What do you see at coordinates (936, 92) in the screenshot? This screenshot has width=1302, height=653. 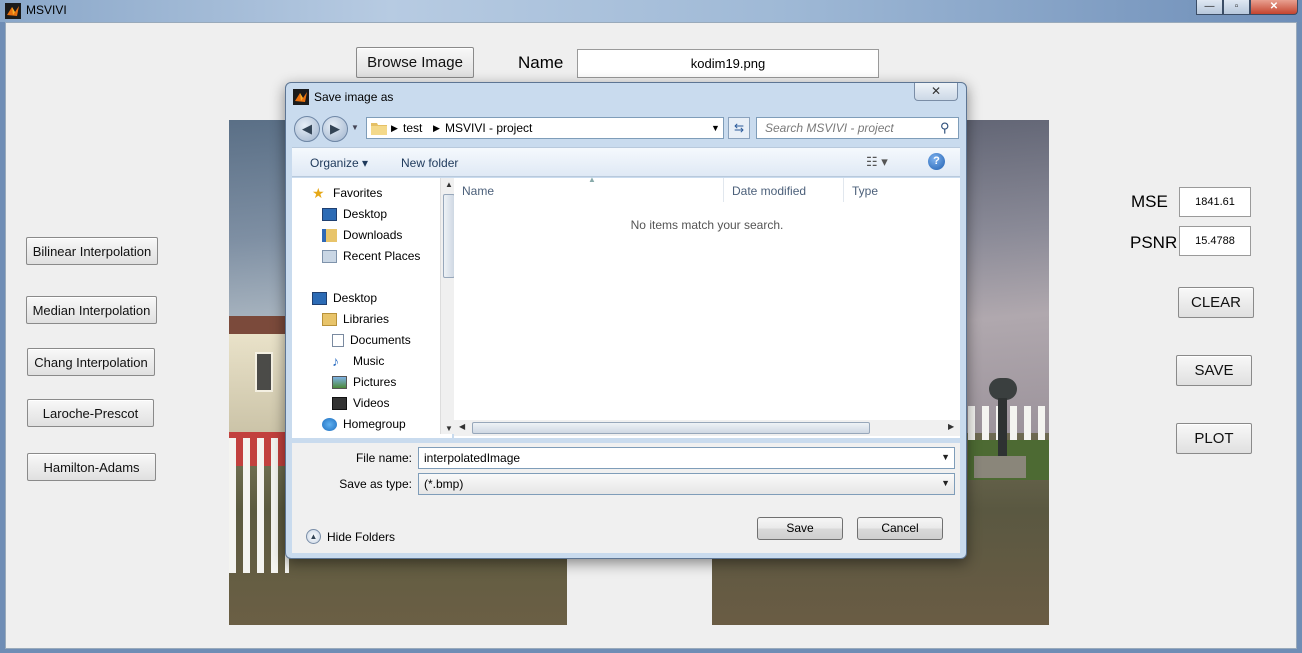 I see `dialog-close-button: ✕` at bounding box center [936, 92].